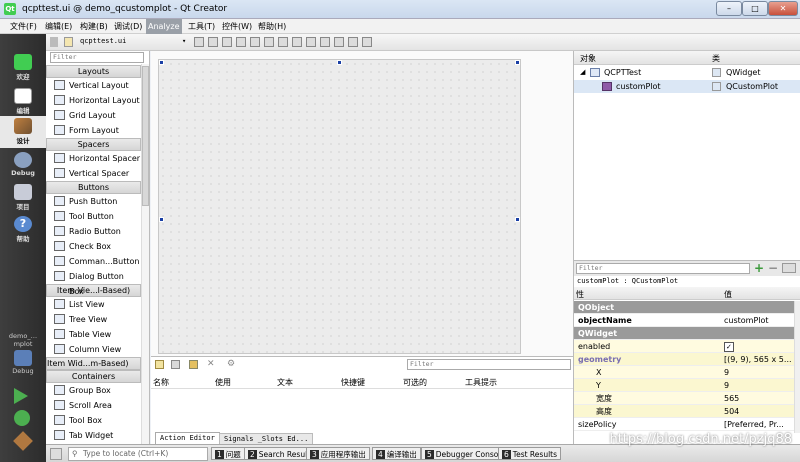 The height and width of the screenshot is (462, 800). I want to click on configure-icon, so click(789, 268).